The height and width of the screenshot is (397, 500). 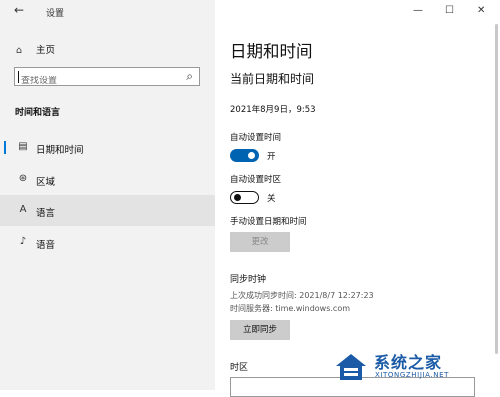 What do you see at coordinates (260, 330) in the screenshot?
I see `sync-now-button: 立即同步` at bounding box center [260, 330].